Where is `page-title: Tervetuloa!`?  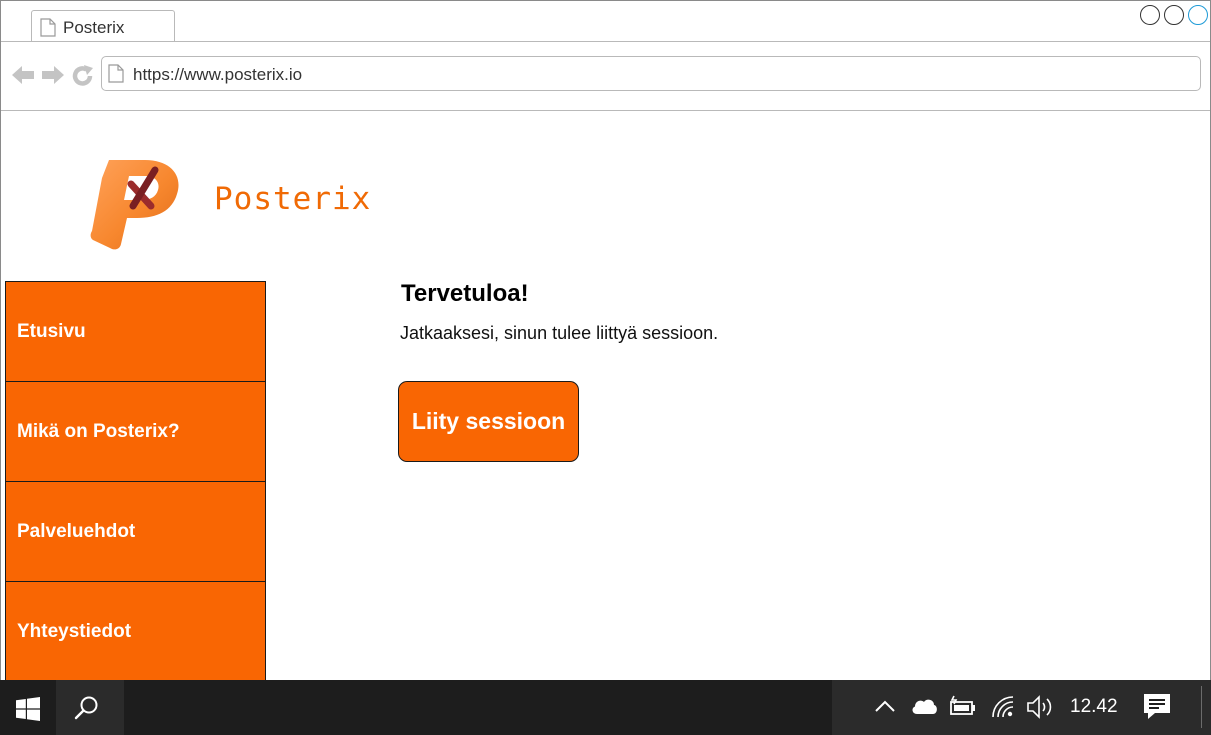 page-title: Tervetuloa! is located at coordinates (465, 293).